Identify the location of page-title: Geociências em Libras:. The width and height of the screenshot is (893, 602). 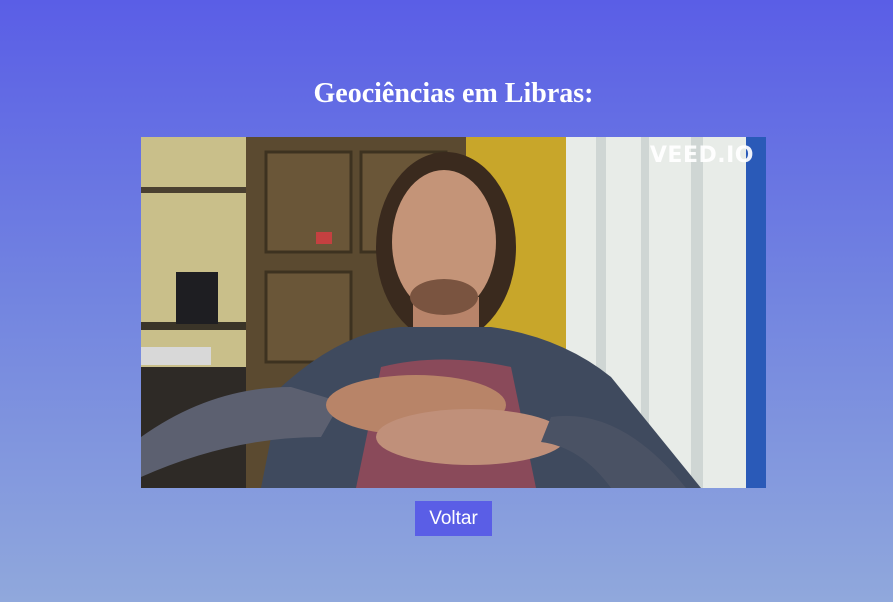
(453, 93).